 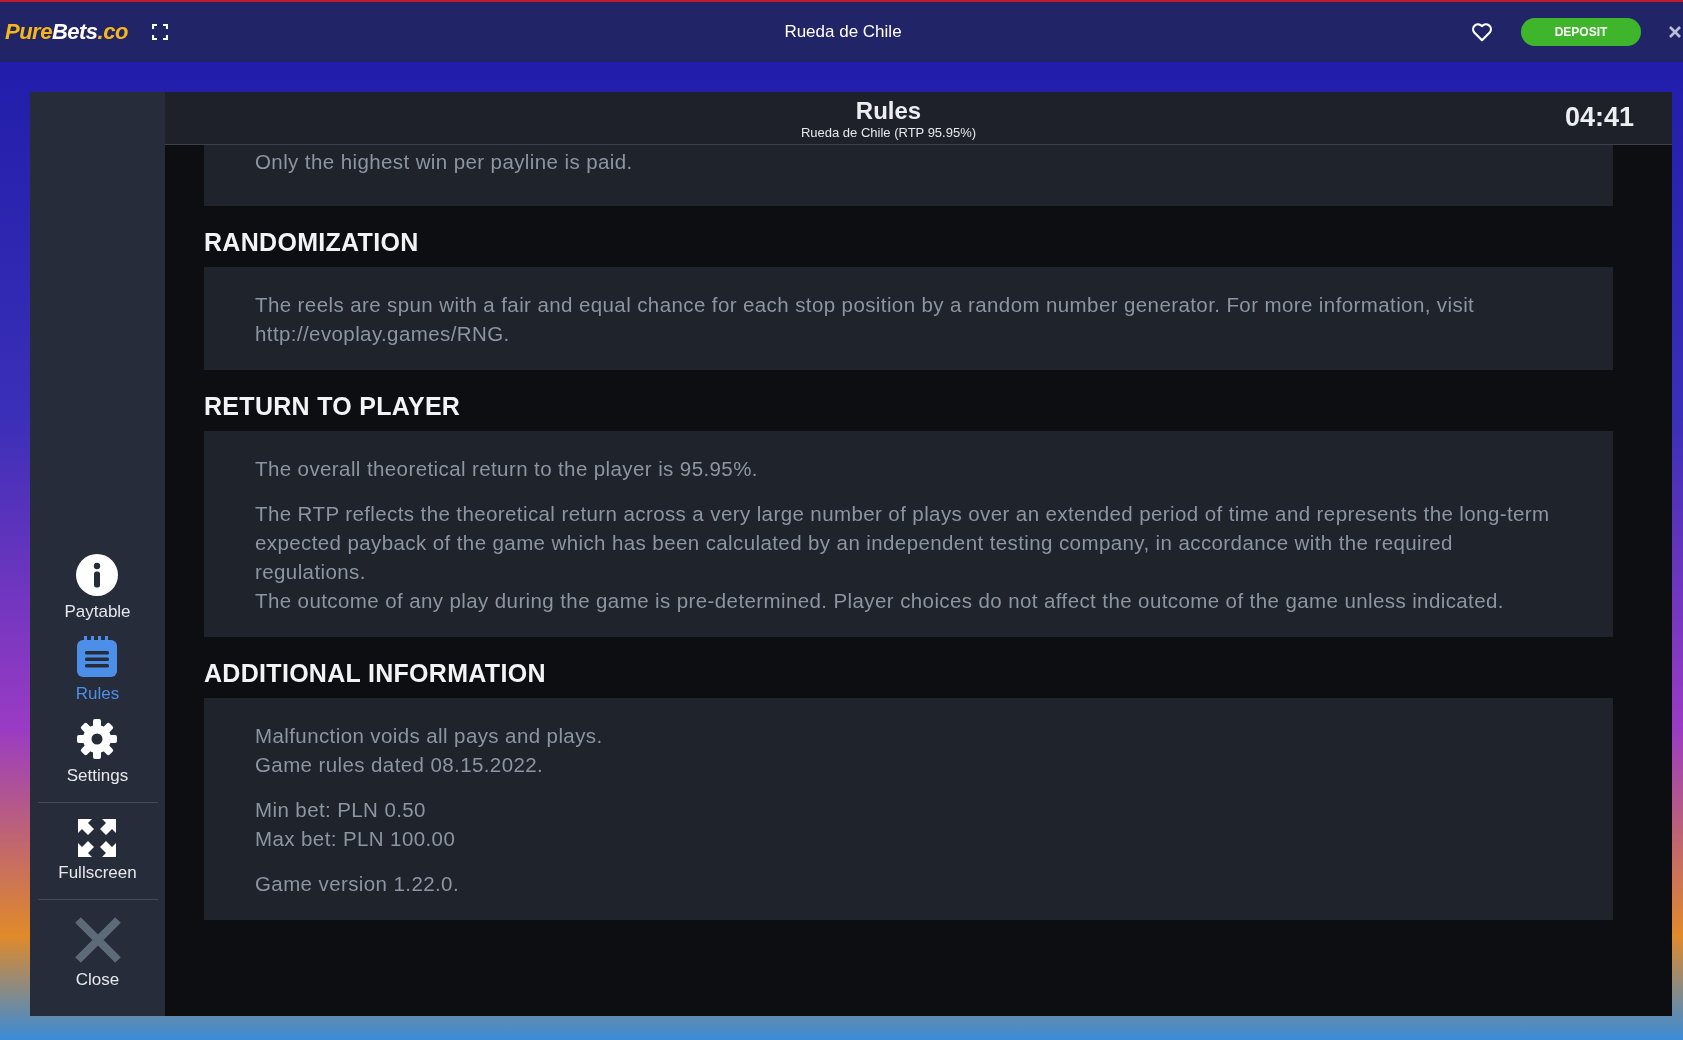 I want to click on settings-icon, so click(x=97, y=739).